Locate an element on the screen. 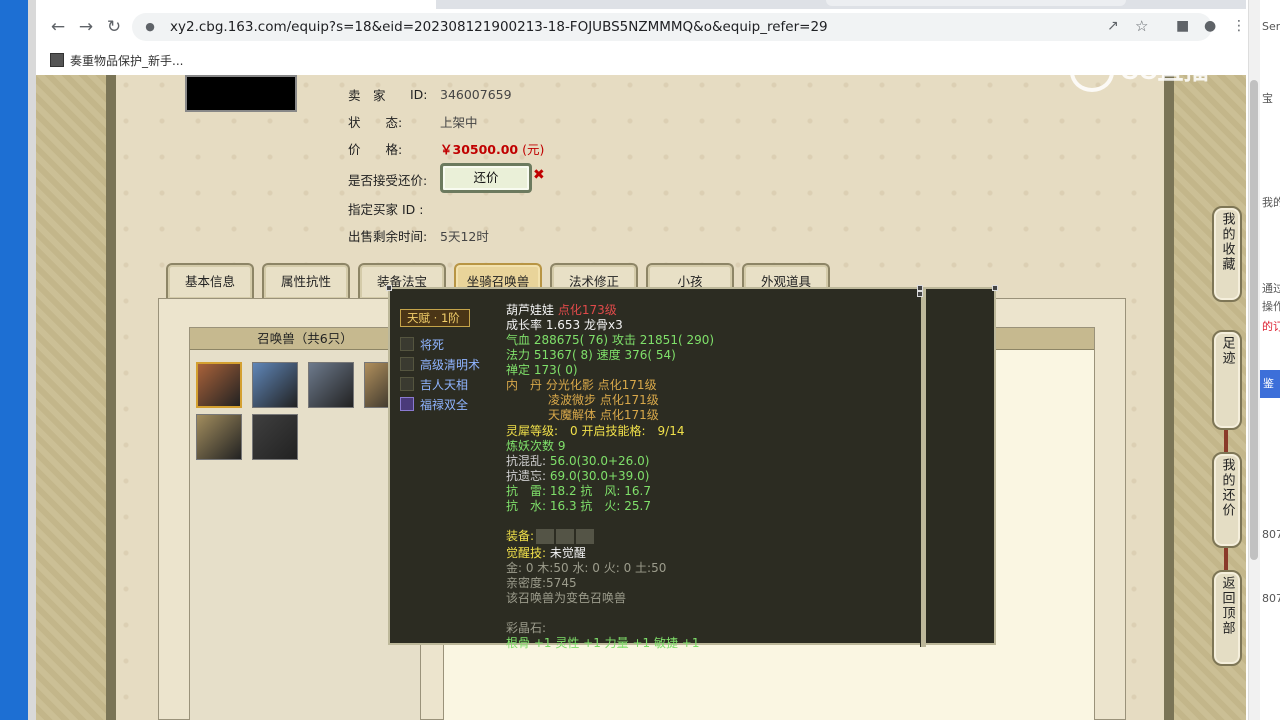 The image size is (1280, 720). right-text: 宝 is located at coordinates (1267, 98).